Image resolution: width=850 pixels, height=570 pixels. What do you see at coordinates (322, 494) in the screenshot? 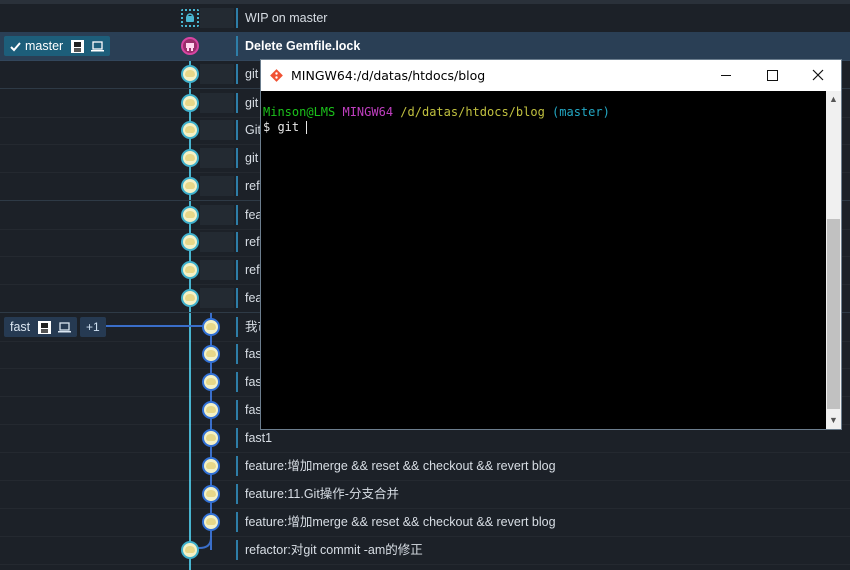
I see `commit-message: feature:11.Git操作-分支合并` at bounding box center [322, 494].